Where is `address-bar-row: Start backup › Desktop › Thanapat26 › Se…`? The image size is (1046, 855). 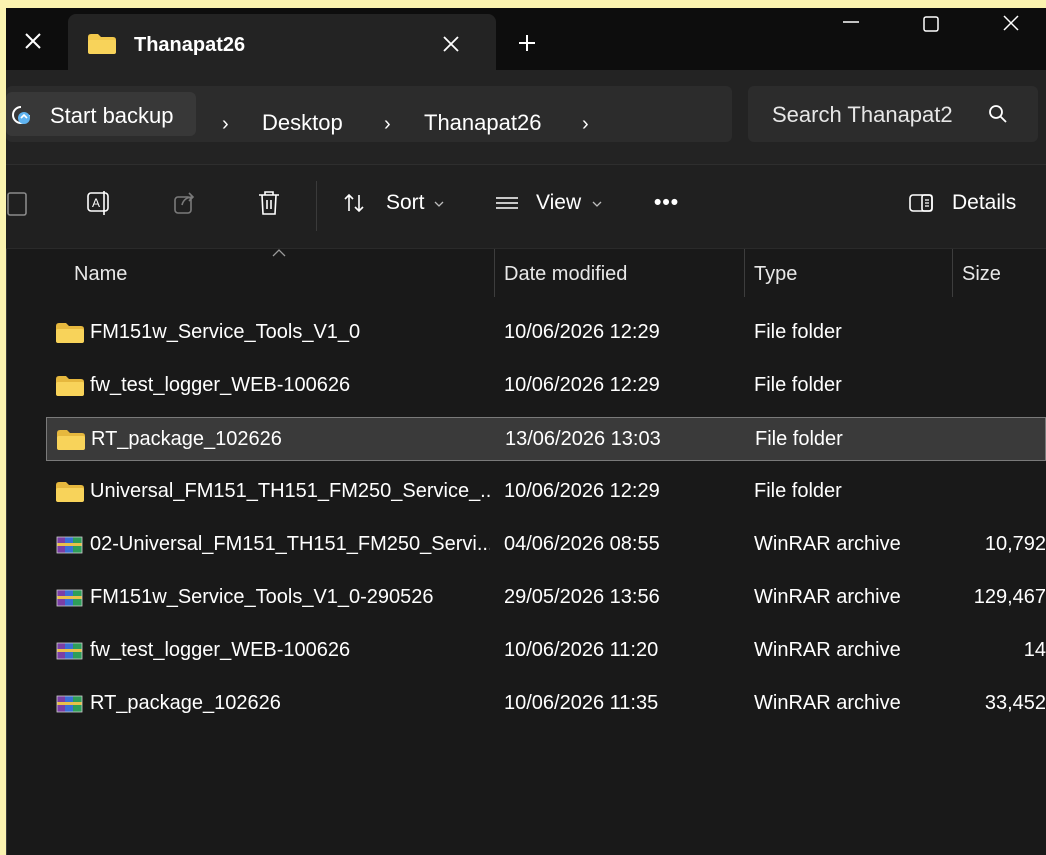 address-bar-row: Start backup › Desktop › Thanapat26 › Se… is located at coordinates (526, 117).